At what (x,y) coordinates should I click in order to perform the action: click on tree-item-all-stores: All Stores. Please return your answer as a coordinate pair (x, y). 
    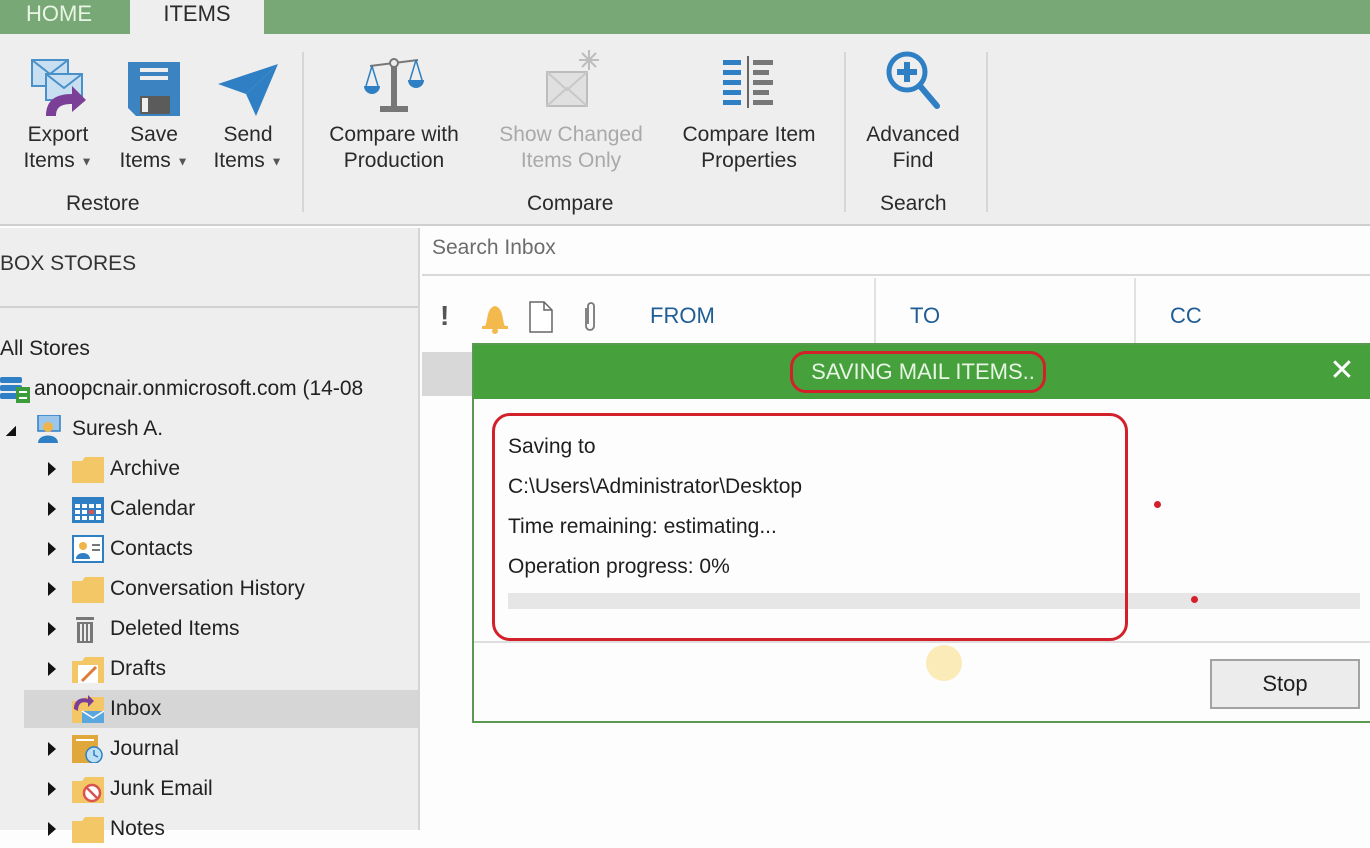
    Looking at the image, I should click on (209, 349).